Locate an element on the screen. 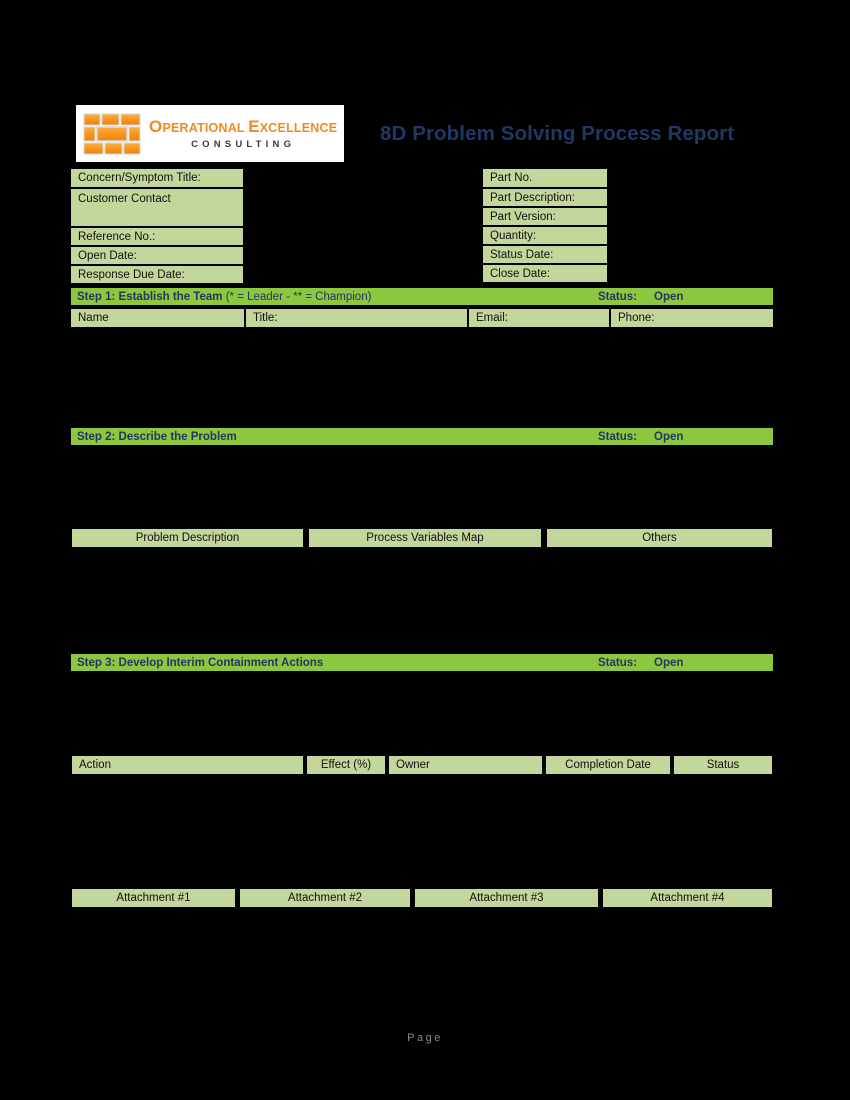 This screenshot has width=850, height=1100. step3-status-value: Open is located at coordinates (668, 663).